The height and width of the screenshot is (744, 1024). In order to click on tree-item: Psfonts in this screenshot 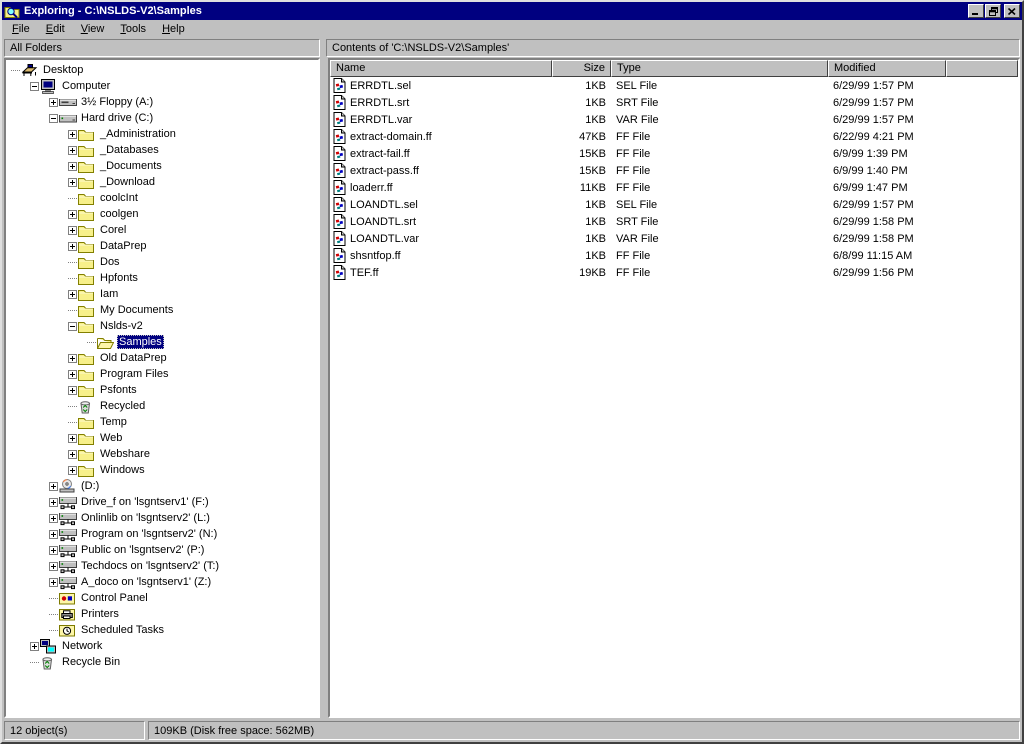, I will do `click(162, 390)`.